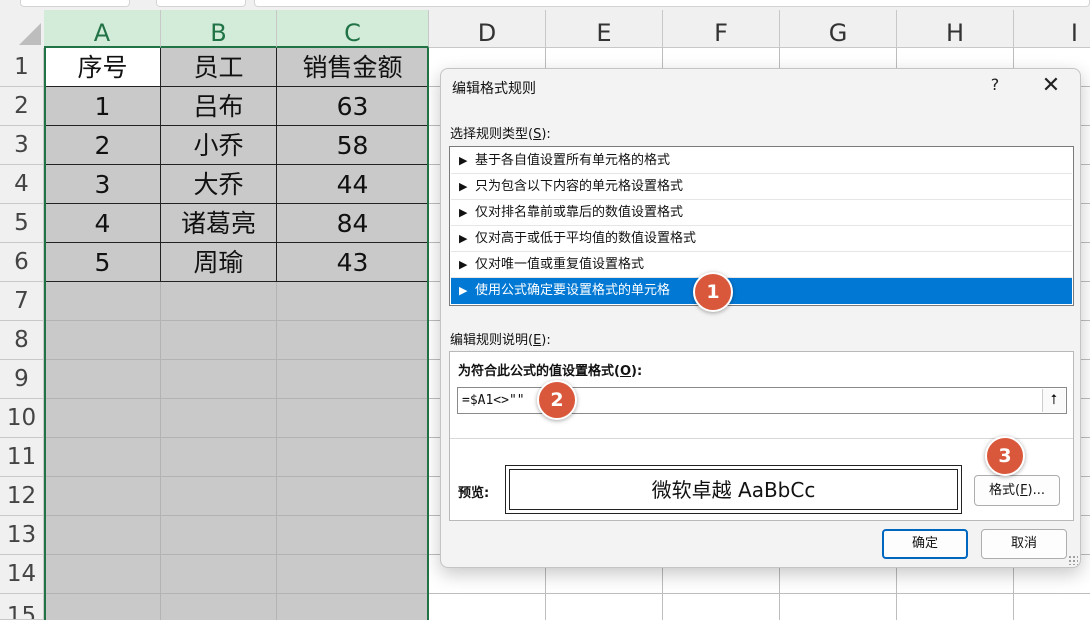 The height and width of the screenshot is (620, 1090). I want to click on row-header: 12, so click(22, 496).